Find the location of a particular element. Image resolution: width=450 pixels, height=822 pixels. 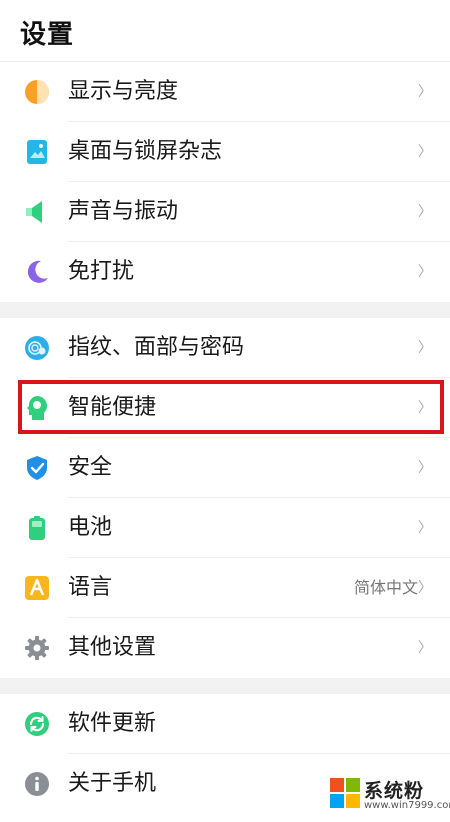

settings-item-label: 免打扰 is located at coordinates (101, 271).